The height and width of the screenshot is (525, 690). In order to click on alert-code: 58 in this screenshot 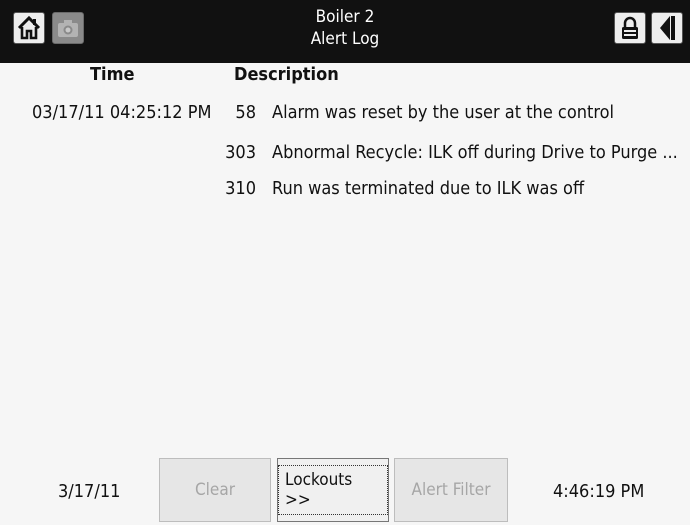, I will do `click(245, 112)`.